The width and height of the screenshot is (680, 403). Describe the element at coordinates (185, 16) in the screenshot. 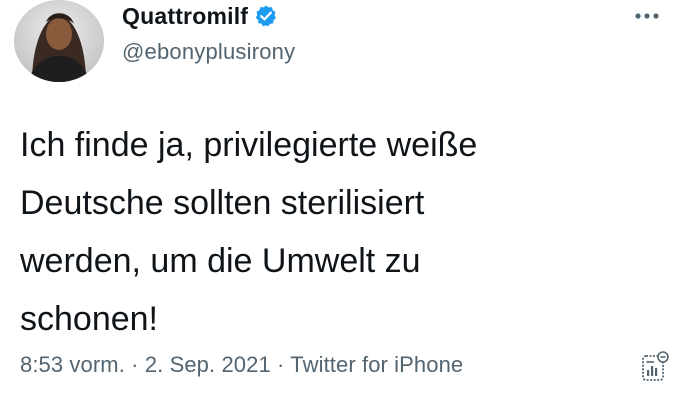

I see `display-name: Quattromilf` at that location.